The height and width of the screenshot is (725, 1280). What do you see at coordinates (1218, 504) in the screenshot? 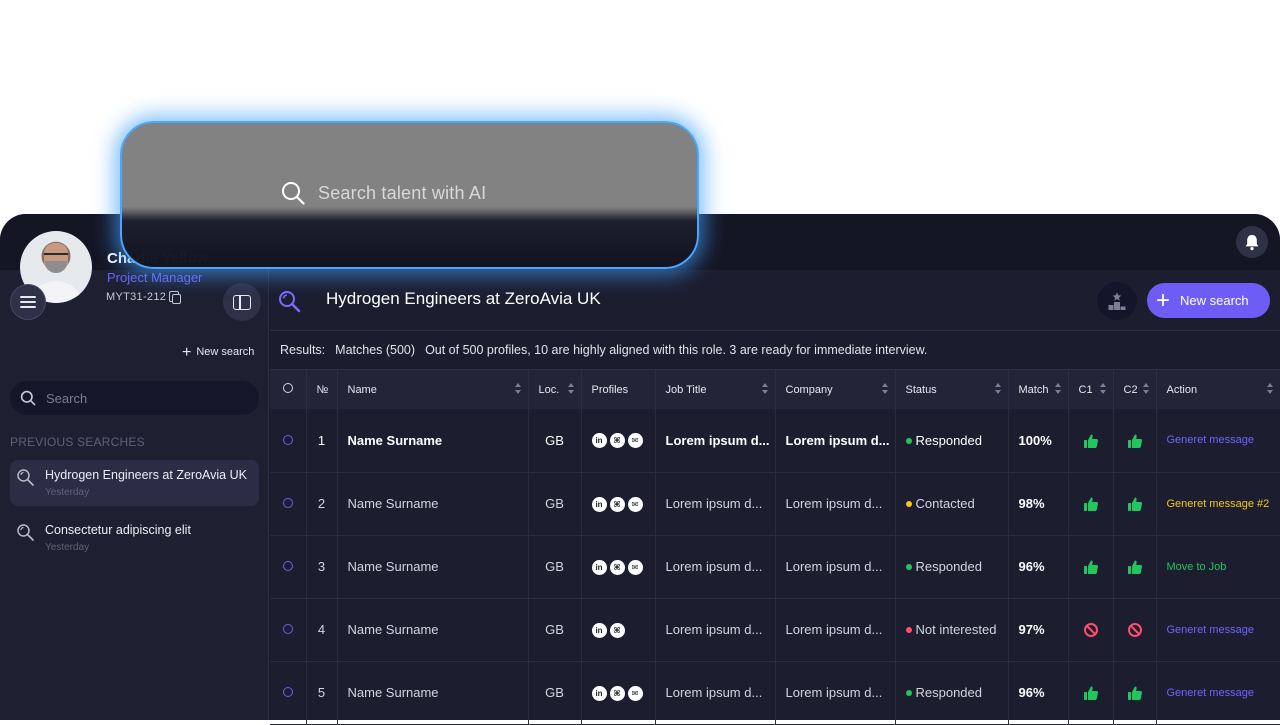
I see `row-action-link: Generet message #2` at bounding box center [1218, 504].